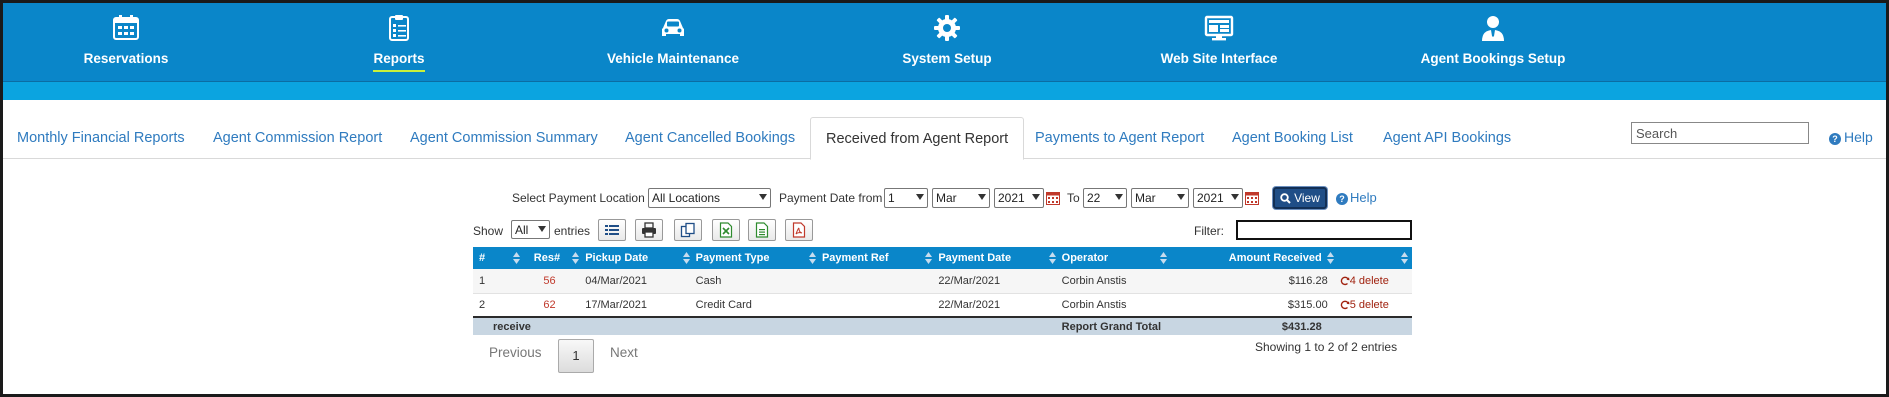  I want to click on column-header-actions, so click(1372, 258).